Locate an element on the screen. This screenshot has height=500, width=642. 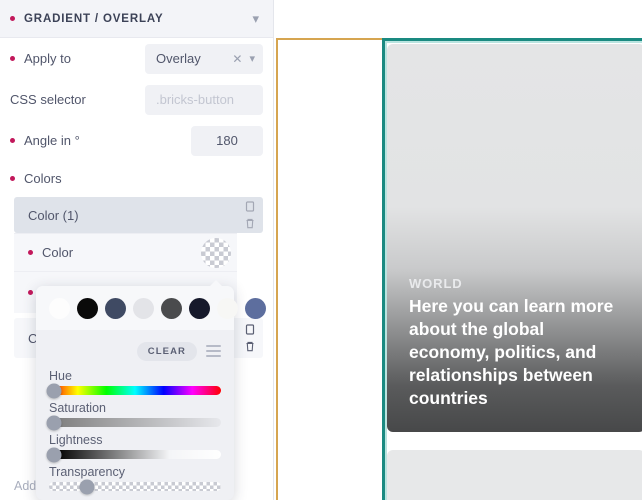
close-icon: ✕ is located at coordinates (237, 59).